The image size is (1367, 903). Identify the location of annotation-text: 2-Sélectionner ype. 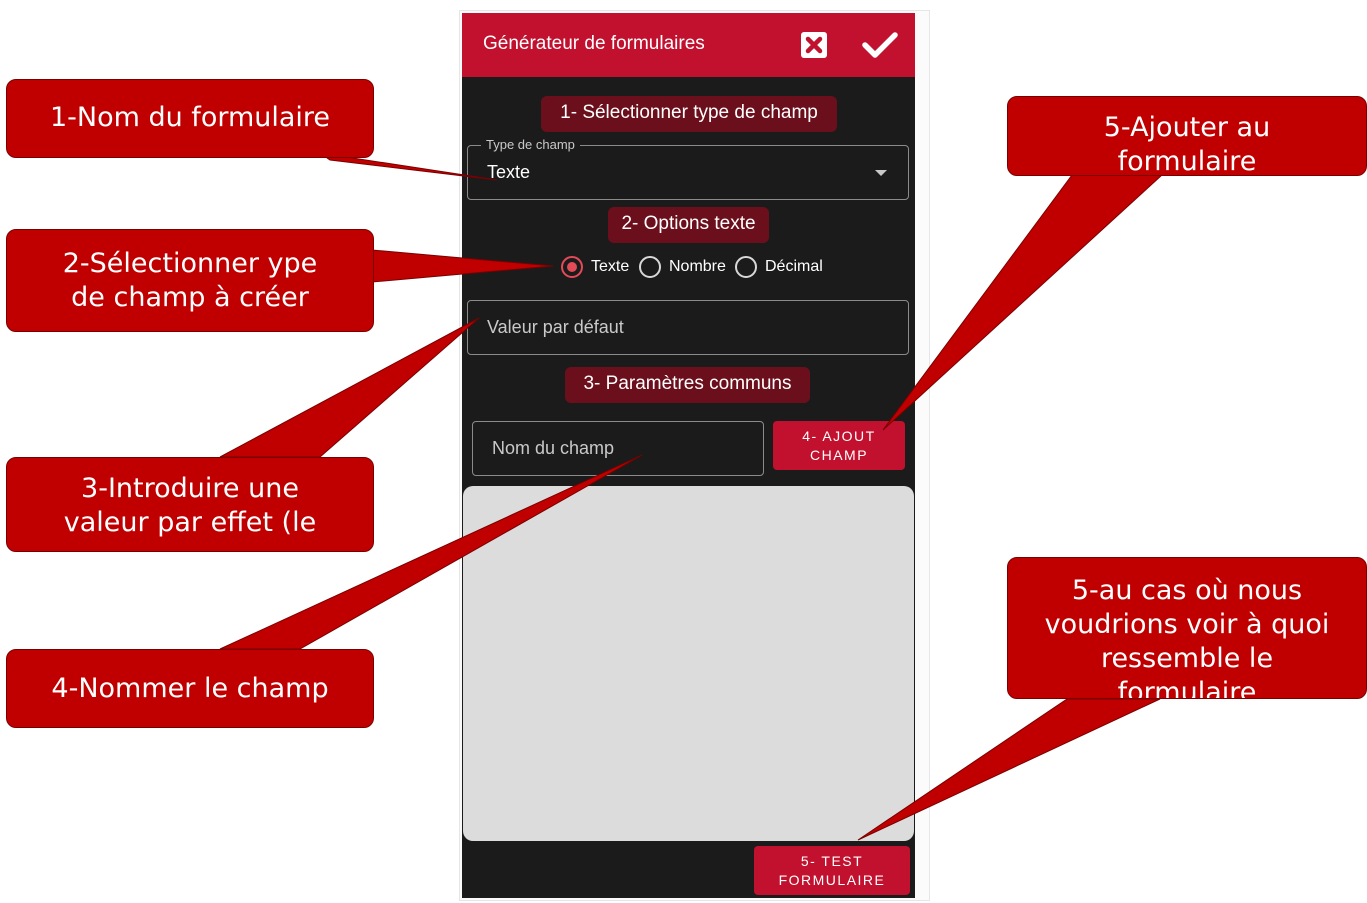
(190, 263).